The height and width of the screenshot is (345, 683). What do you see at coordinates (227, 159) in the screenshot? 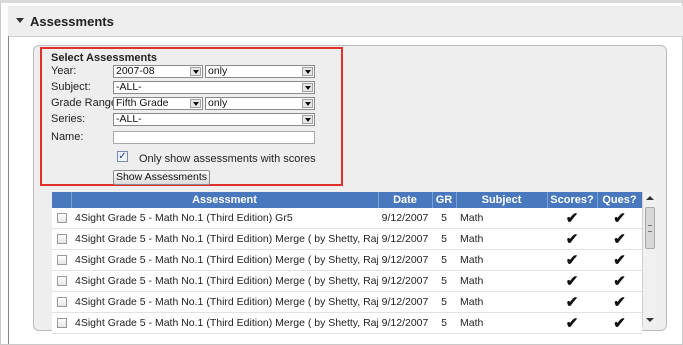
I see `only-scores-label: Only show assessments with scores` at bounding box center [227, 159].